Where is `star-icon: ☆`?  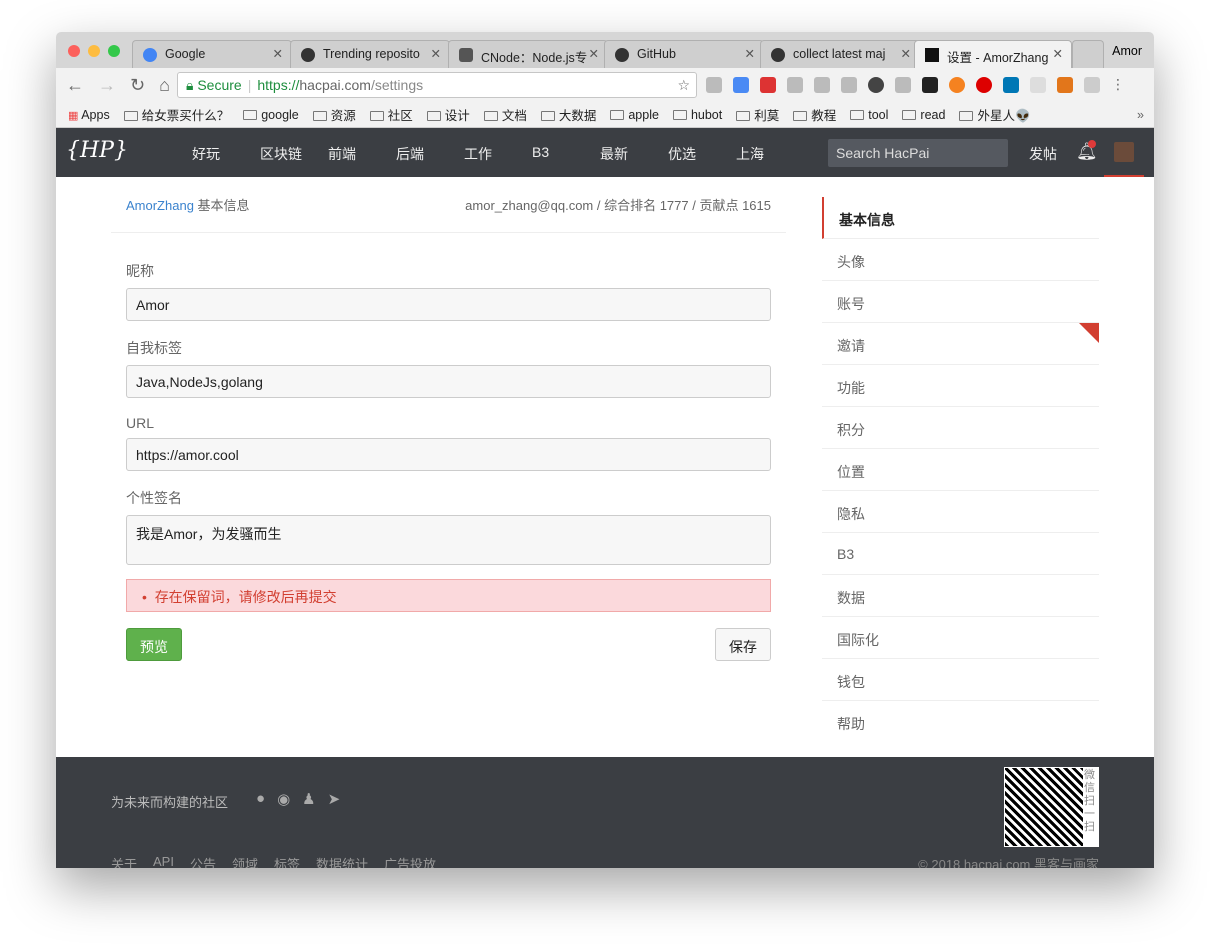
star-icon: ☆ is located at coordinates (683, 85).